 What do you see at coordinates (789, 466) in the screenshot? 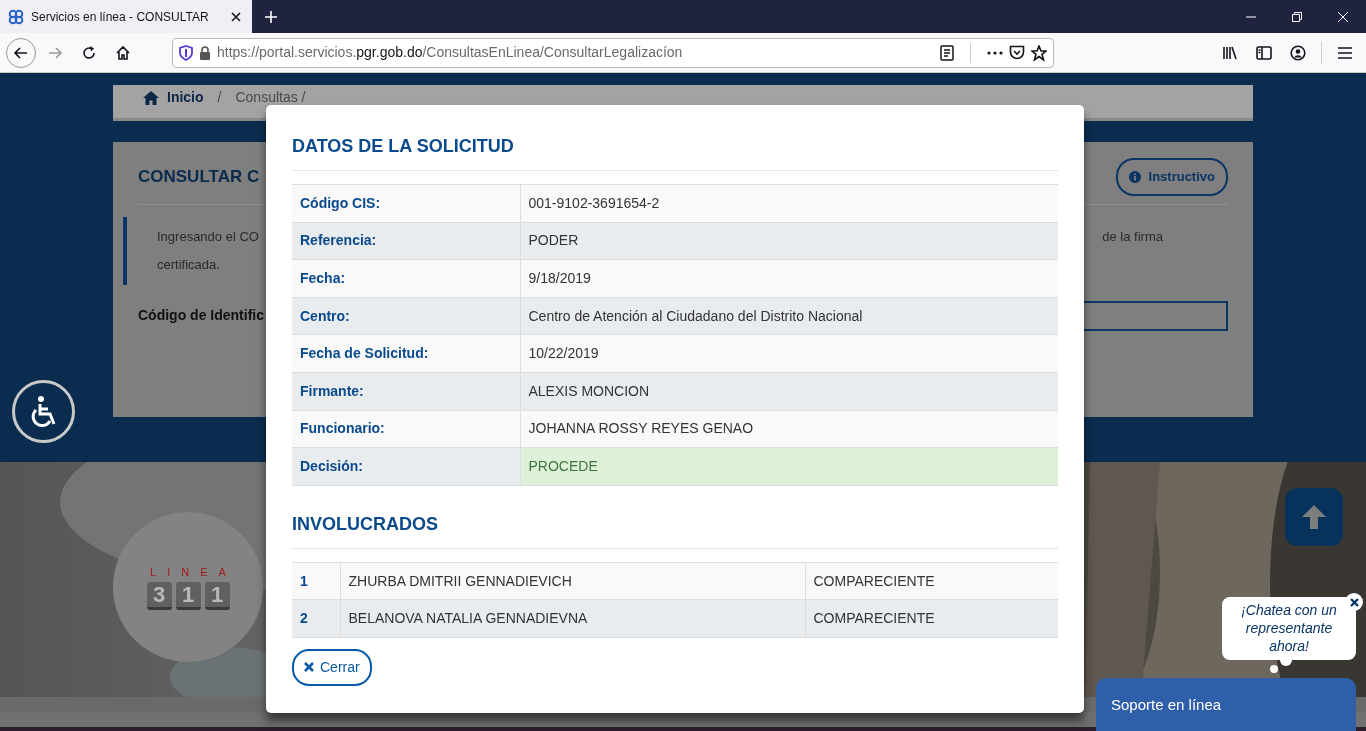
I see `detail-value: PROCEDE` at bounding box center [789, 466].